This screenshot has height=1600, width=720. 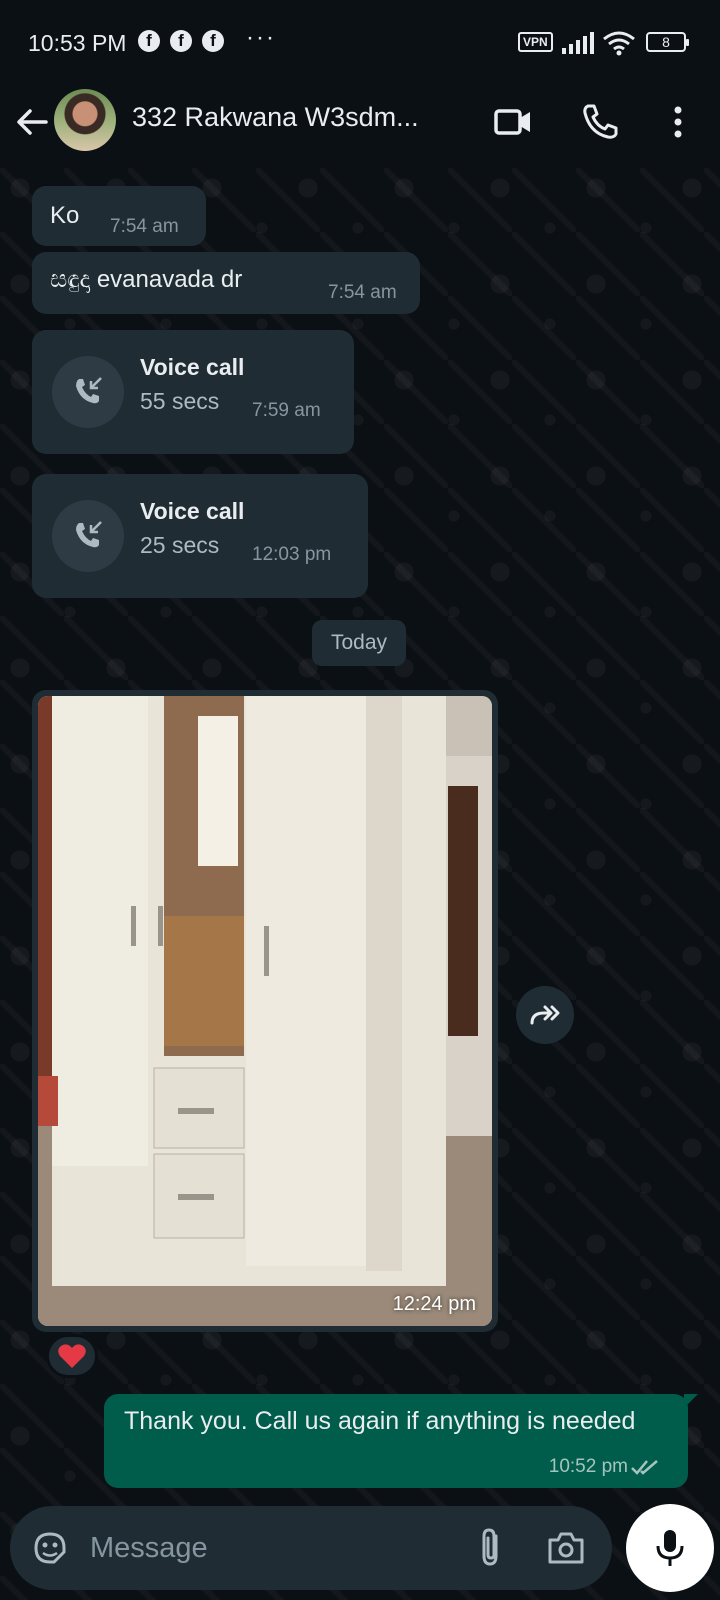 I want to click on voice-record-button, so click(x=670, y=1548).